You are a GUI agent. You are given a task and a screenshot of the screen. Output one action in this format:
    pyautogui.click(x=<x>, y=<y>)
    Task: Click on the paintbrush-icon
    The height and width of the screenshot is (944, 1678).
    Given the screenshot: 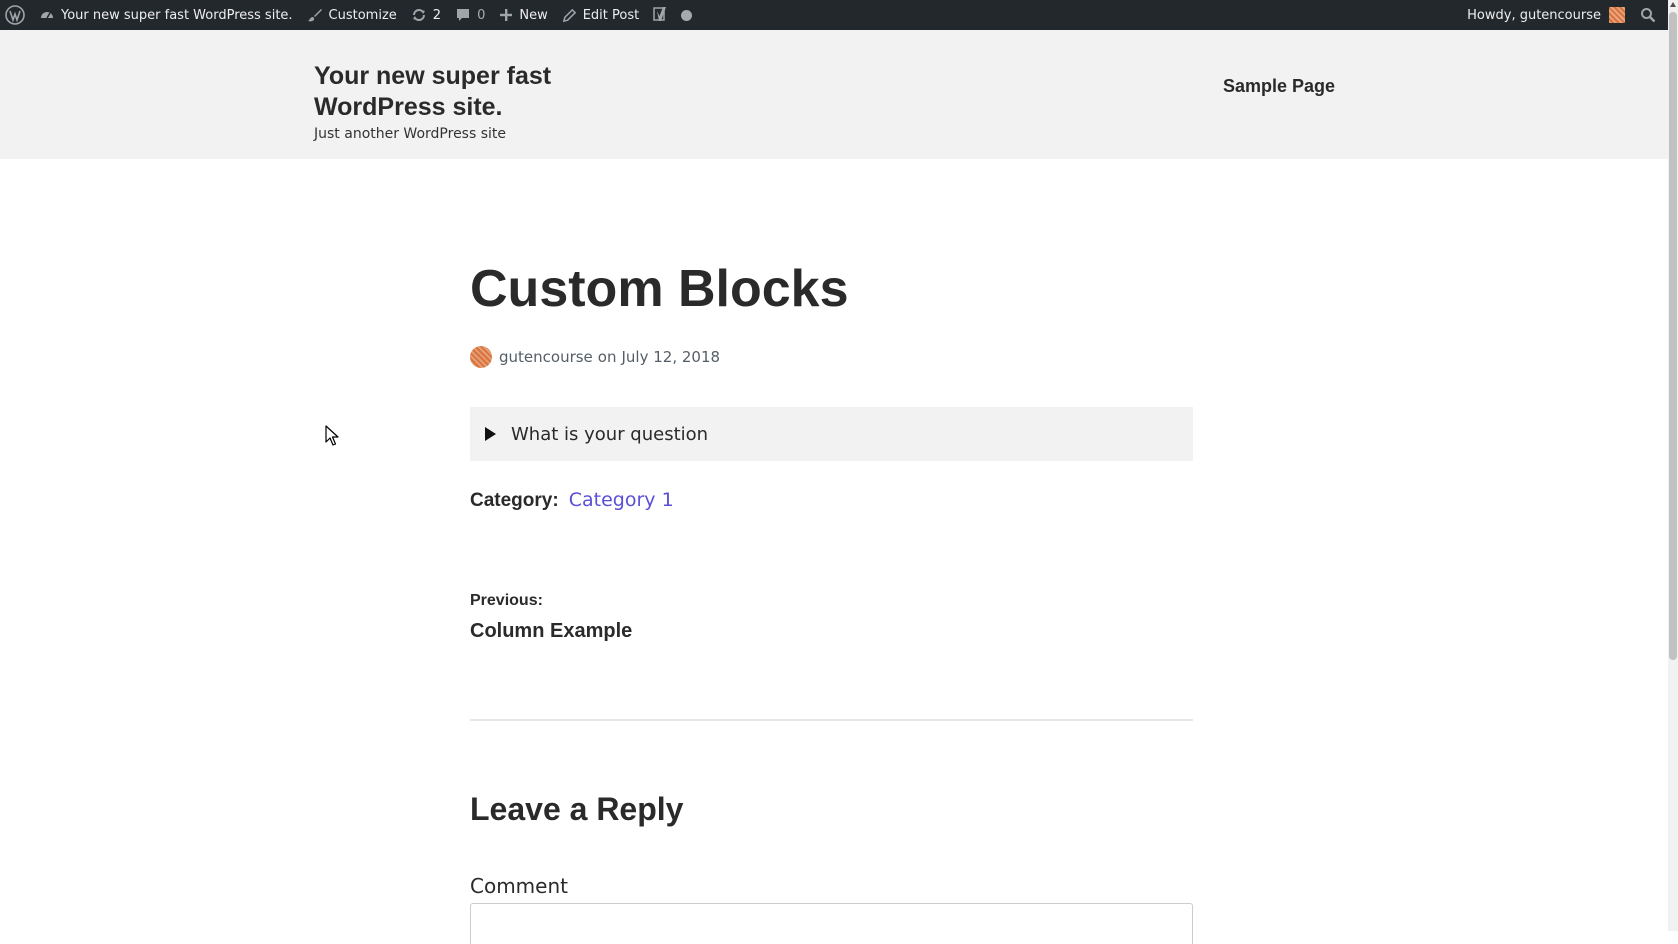 What is the action you would take?
    pyautogui.click(x=314, y=15)
    